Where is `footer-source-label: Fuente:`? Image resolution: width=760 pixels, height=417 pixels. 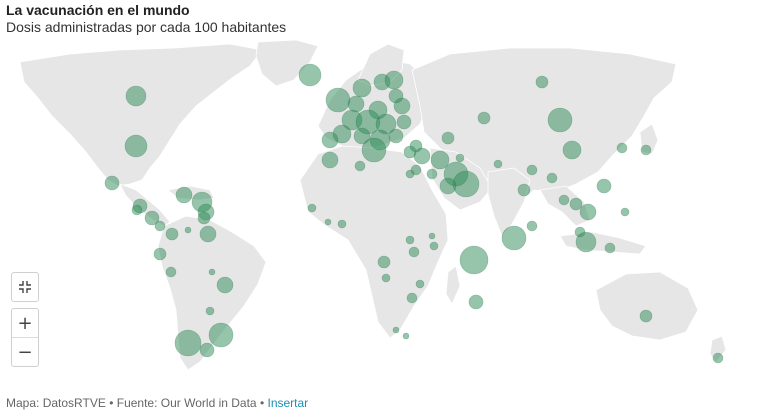
footer-source-label: Fuente: is located at coordinates (137, 403).